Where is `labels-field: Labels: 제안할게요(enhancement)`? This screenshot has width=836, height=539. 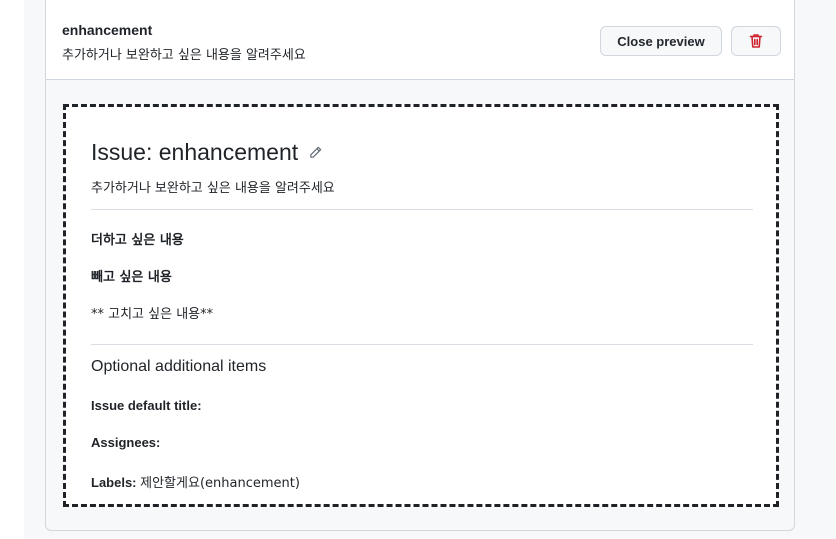 labels-field: Labels: 제안할게요(enhancement) is located at coordinates (195, 481).